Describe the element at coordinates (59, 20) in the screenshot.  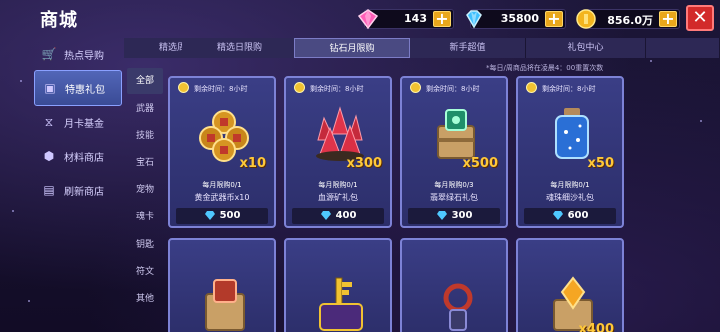
I see `page-title: 商城` at that location.